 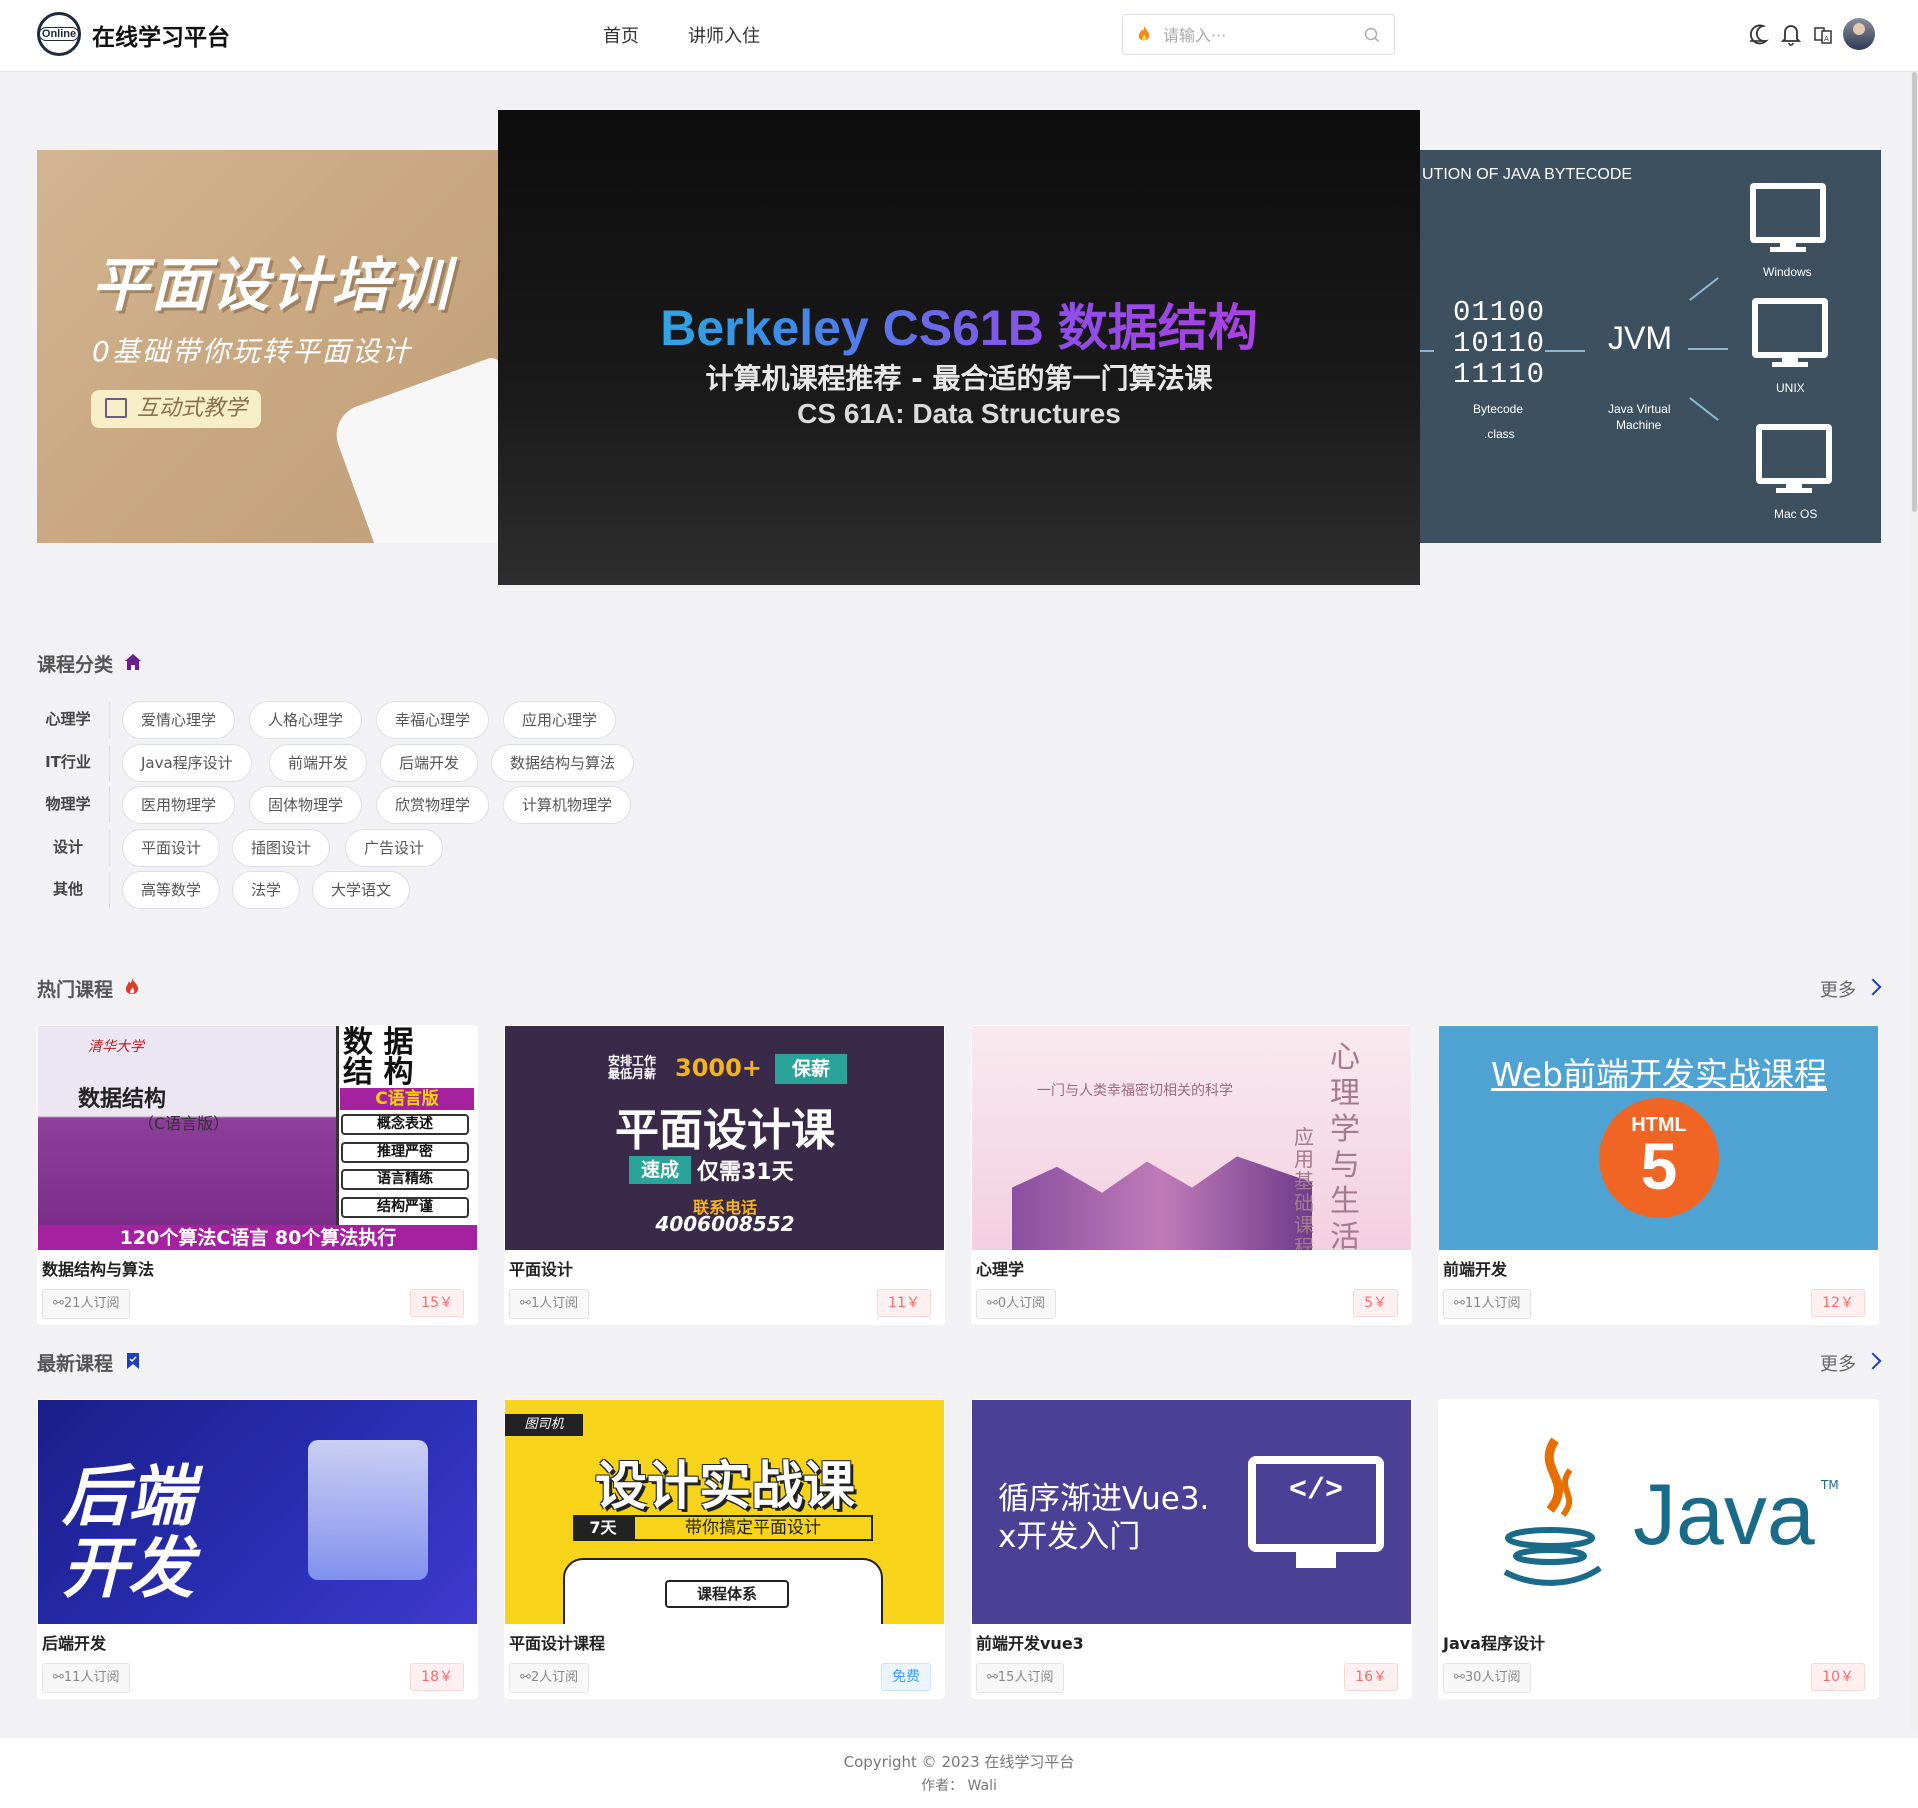 What do you see at coordinates (1375, 1303) in the screenshot?
I see `course-price: 5￥` at bounding box center [1375, 1303].